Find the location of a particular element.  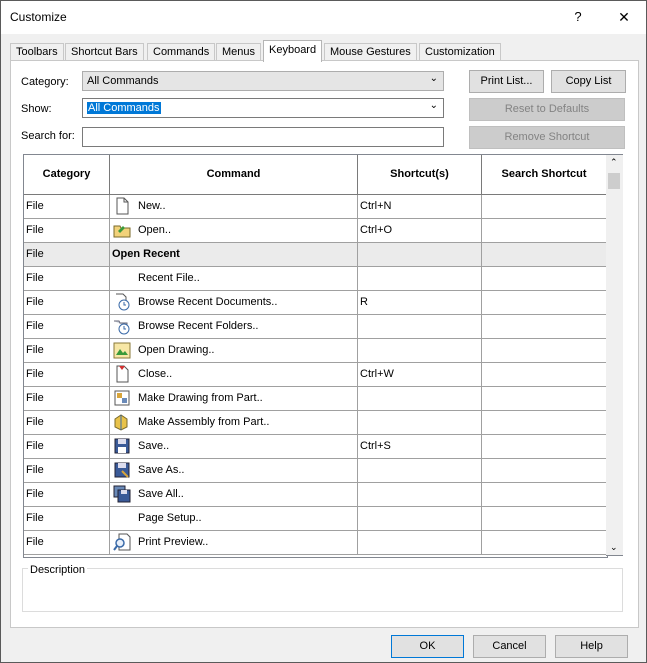

description-label: Description is located at coordinates (58, 570).